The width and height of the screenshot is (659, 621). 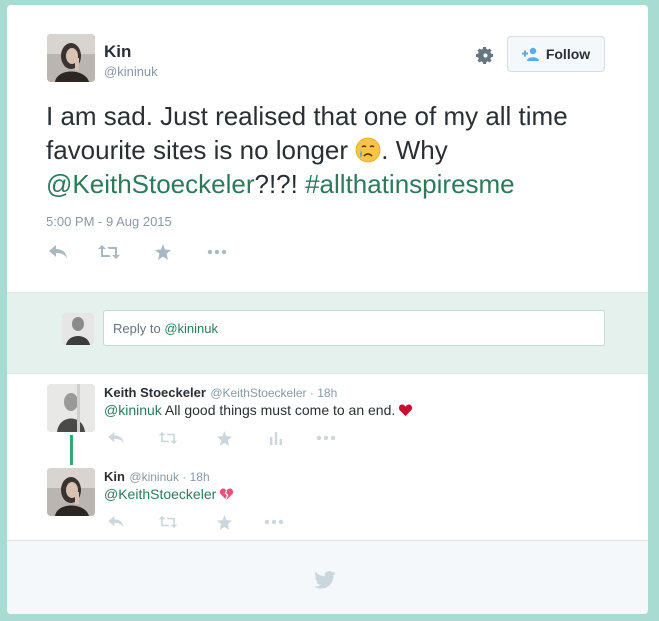 I want to click on reply-text: @KeithStoeckeler, so click(x=169, y=494).